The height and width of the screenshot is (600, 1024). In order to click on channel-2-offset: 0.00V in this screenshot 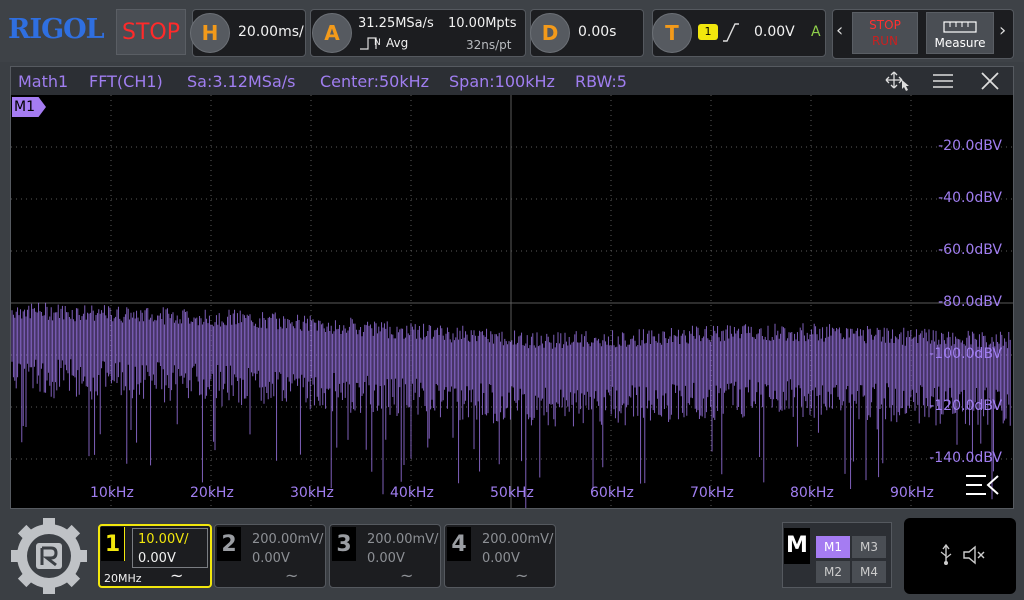, I will do `click(271, 558)`.